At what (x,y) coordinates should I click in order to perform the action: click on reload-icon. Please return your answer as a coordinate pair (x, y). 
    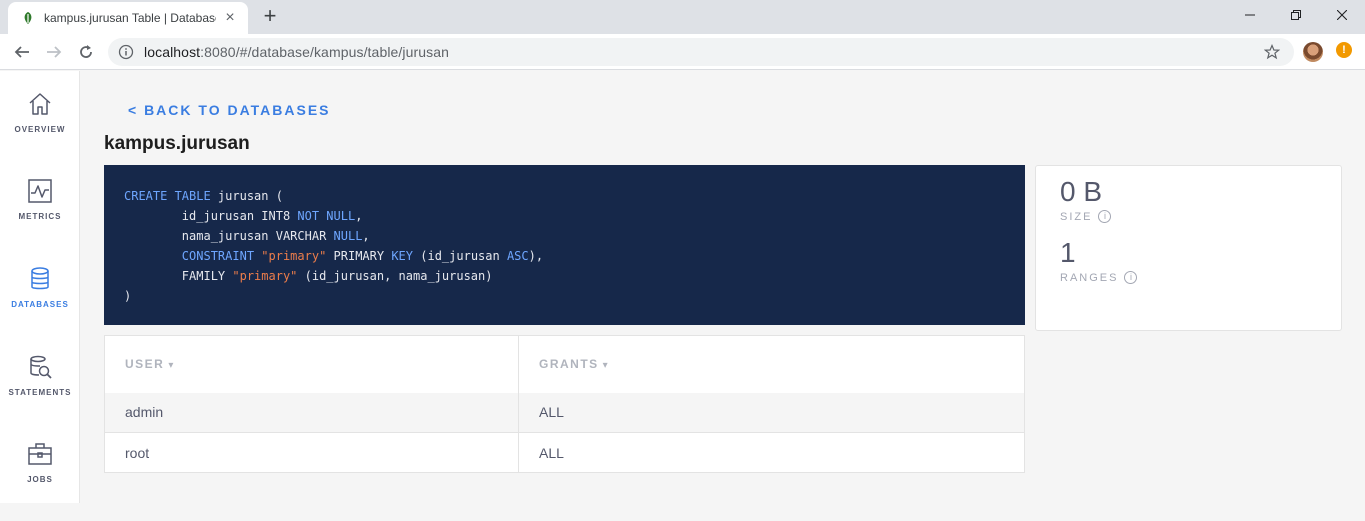
    Looking at the image, I should click on (86, 52).